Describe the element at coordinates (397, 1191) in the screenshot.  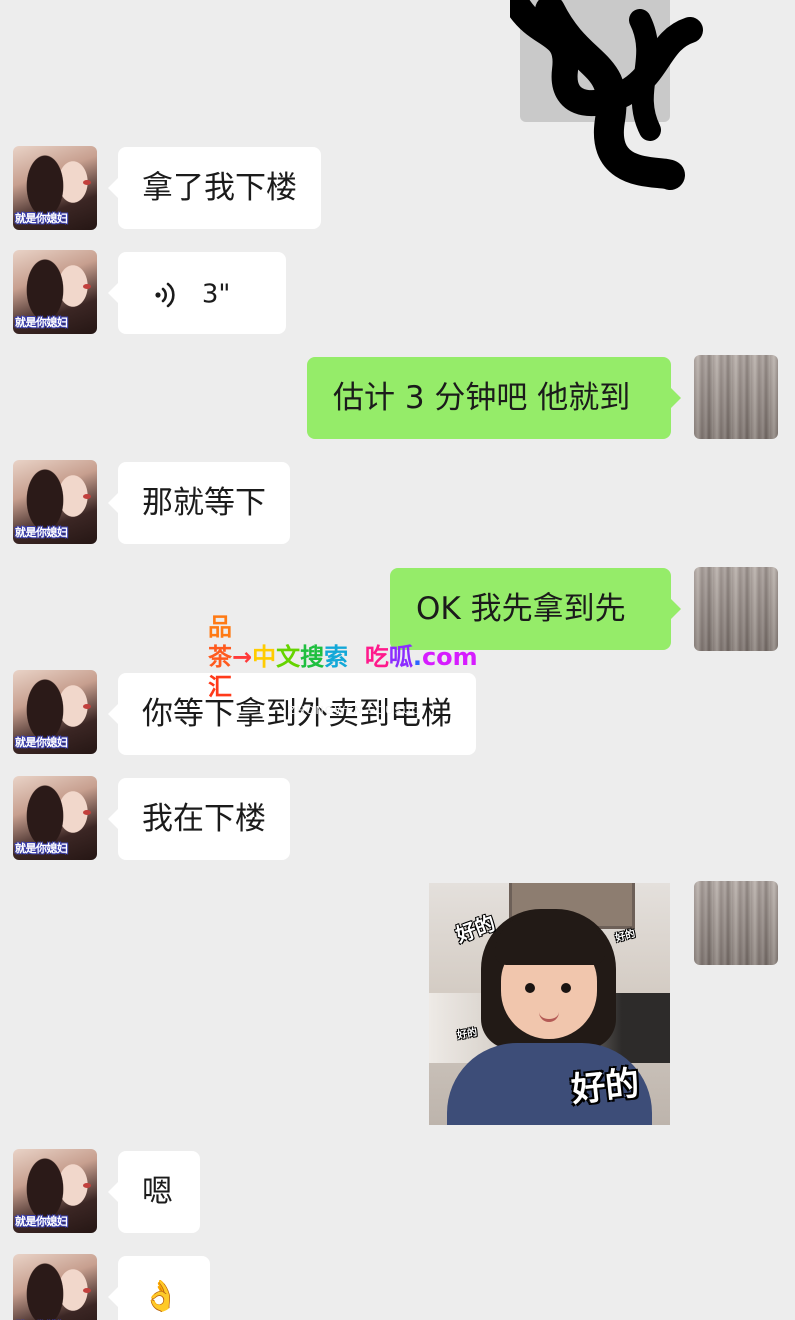
I see `message-row: 就是你媳妇 嗯` at that location.